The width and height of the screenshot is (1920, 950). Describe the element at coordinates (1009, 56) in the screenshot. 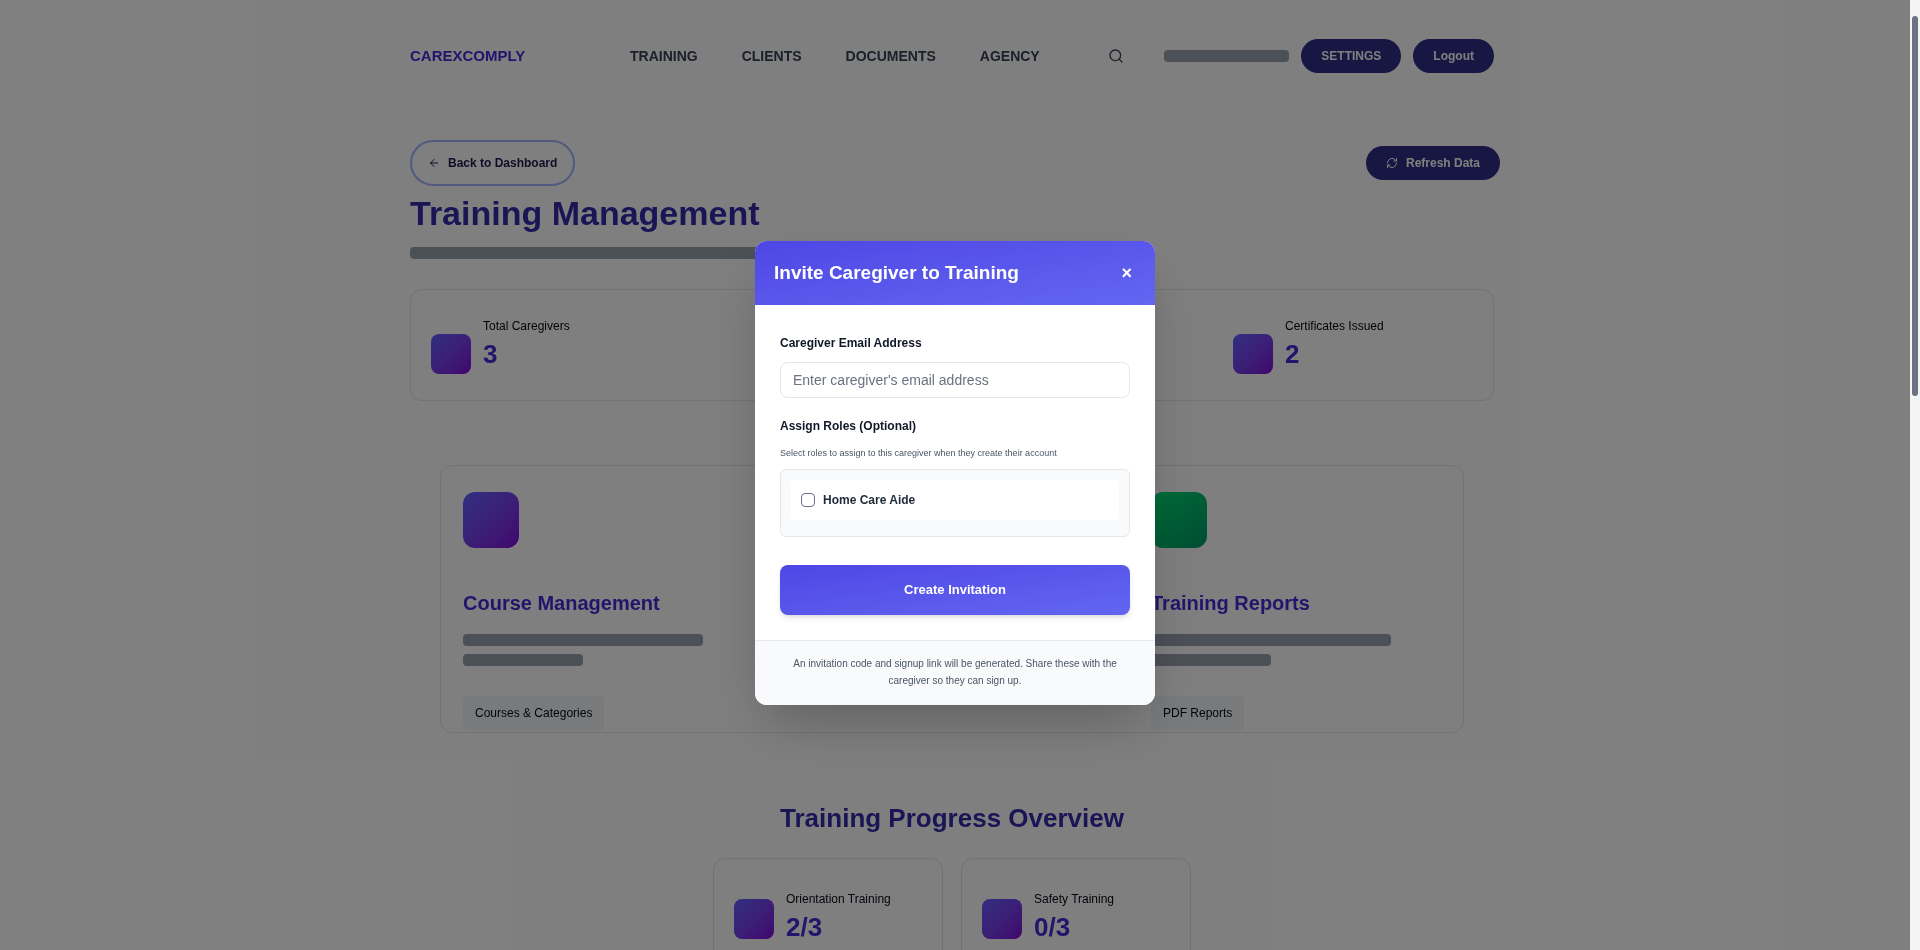

I see `nav-link: AGENCY` at that location.